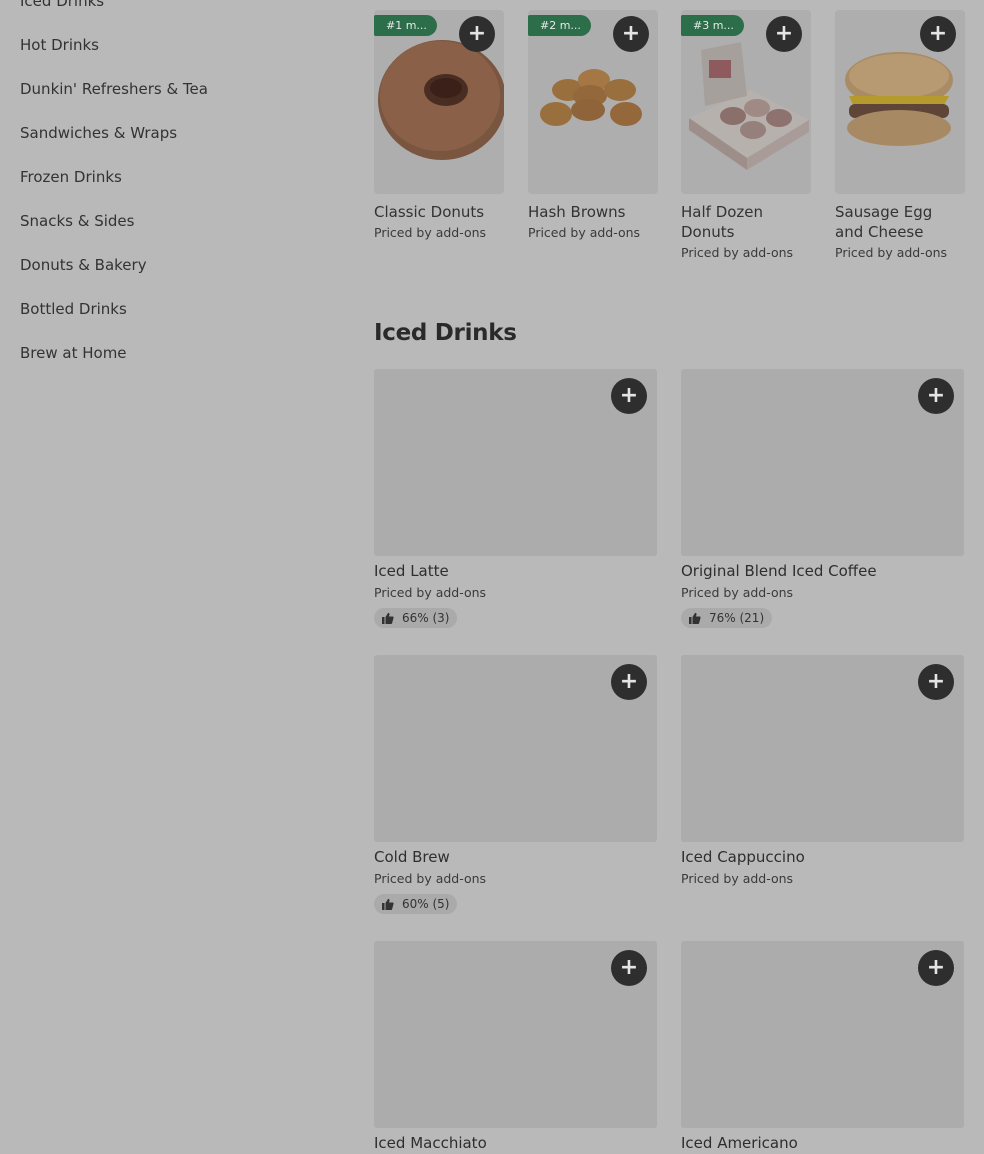 The width and height of the screenshot is (984, 1154). What do you see at coordinates (429, 212) in the screenshot?
I see `item-name: Classic Donuts` at bounding box center [429, 212].